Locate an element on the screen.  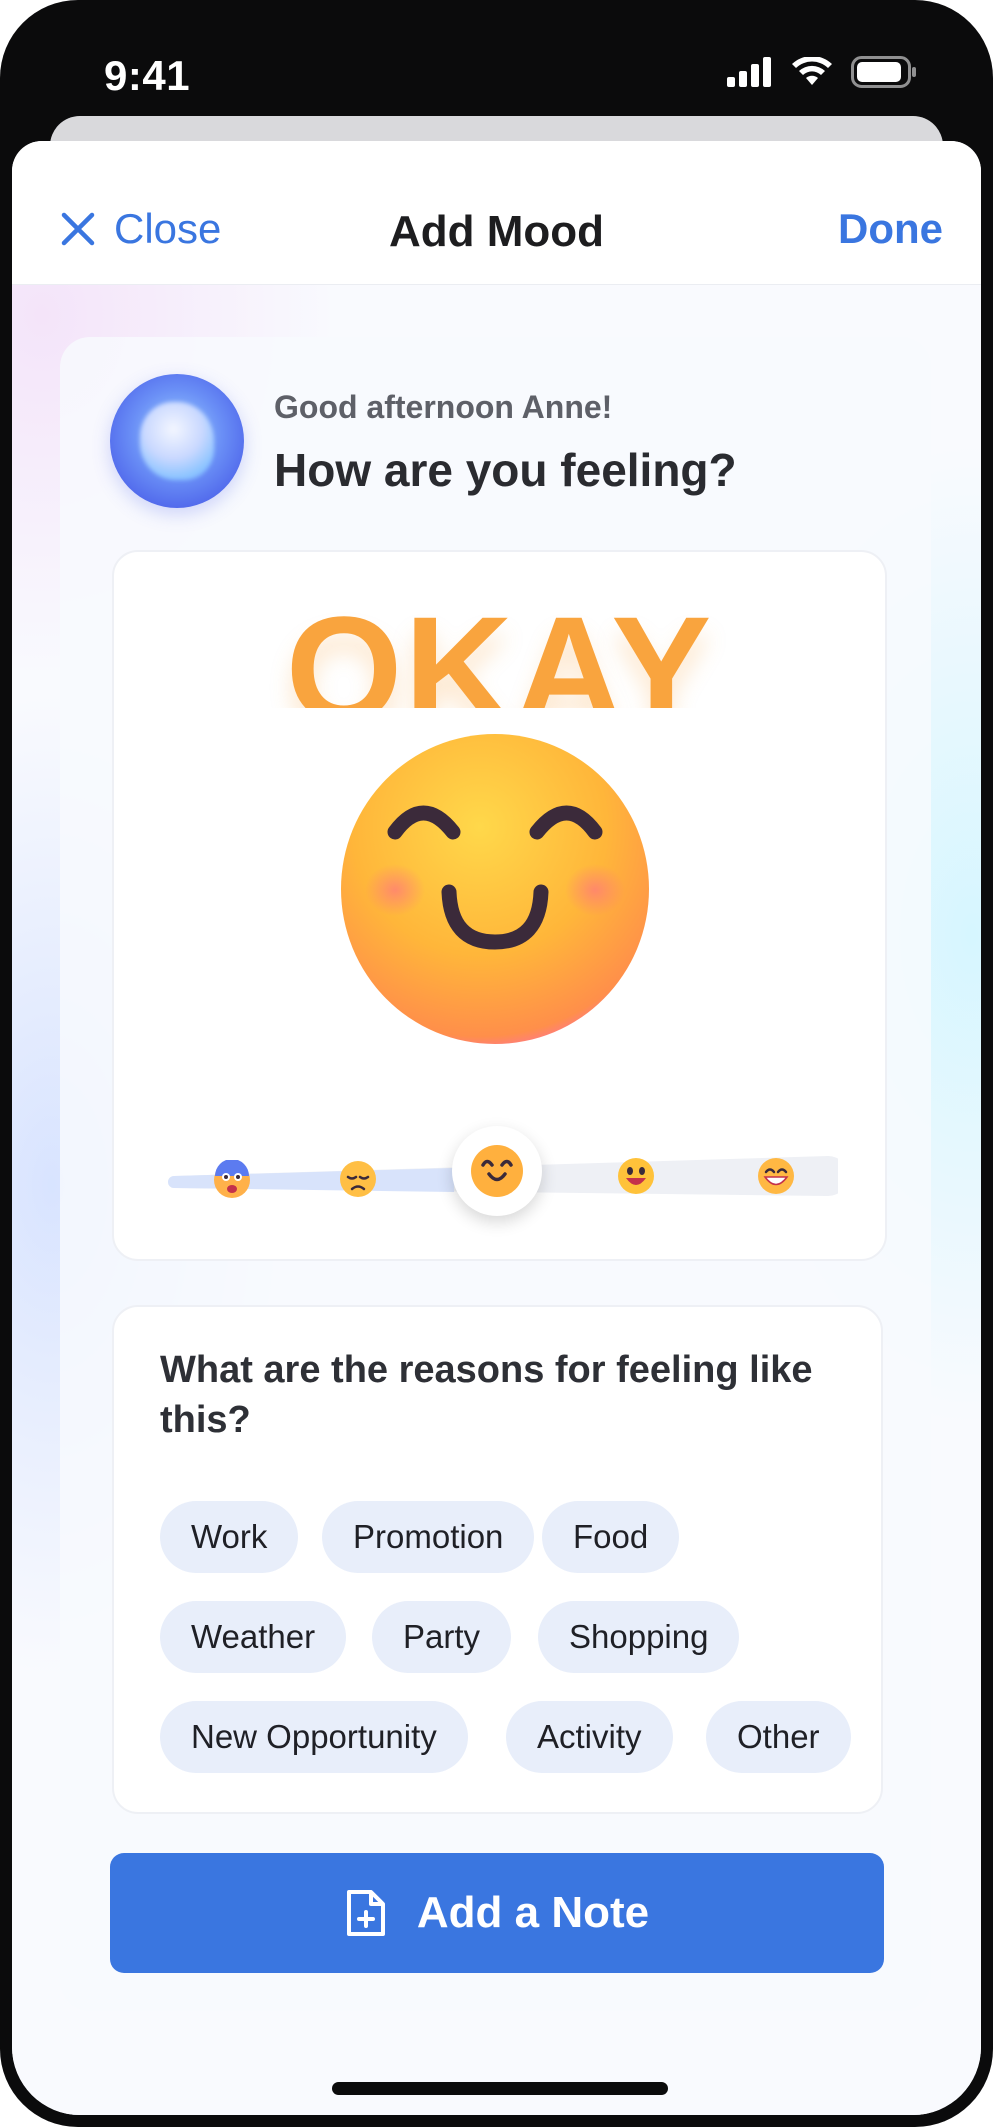
done-button: Done is located at coordinates (890, 229).